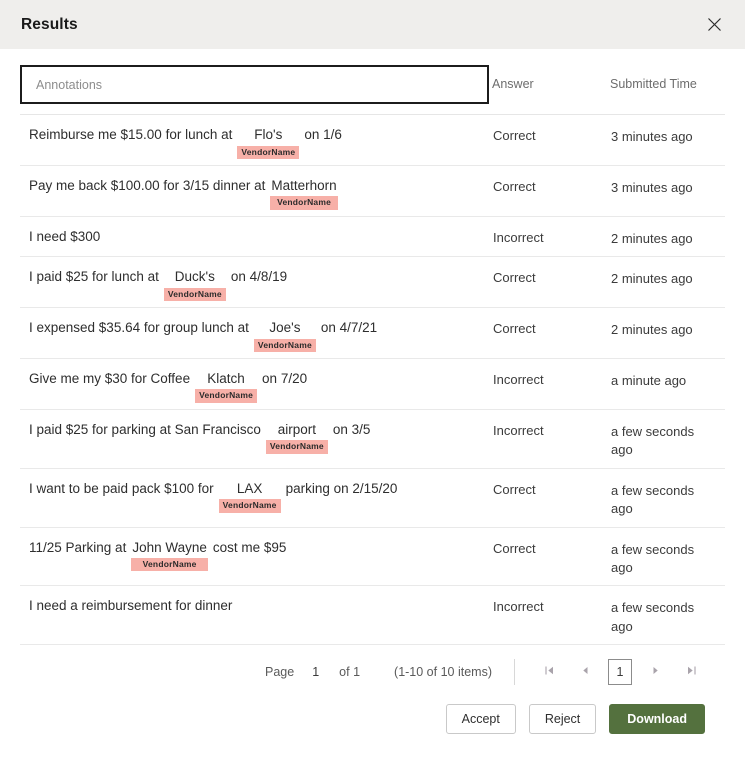 The image size is (745, 763). I want to click on annotation-entity: LAX VendorName, so click(249, 496).